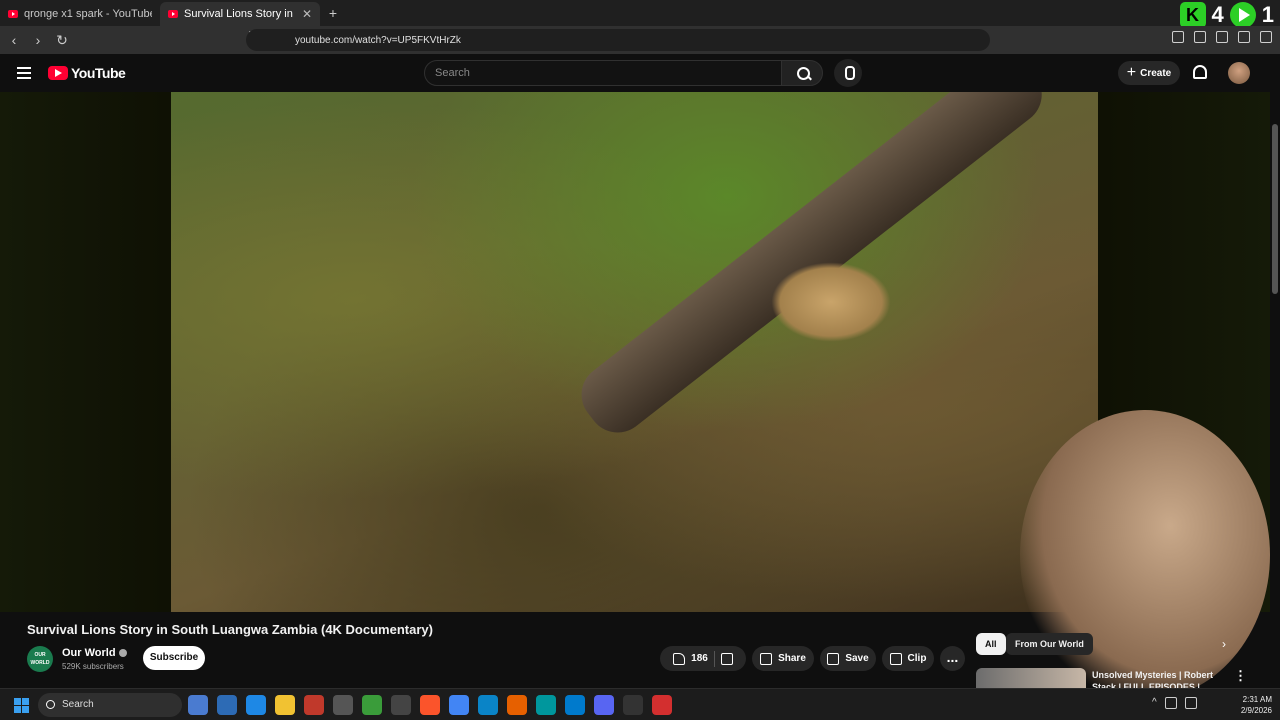 Image resolution: width=1280 pixels, height=720 pixels. What do you see at coordinates (1256, 710) in the screenshot?
I see `clock-date: 2/9/2026` at bounding box center [1256, 710].